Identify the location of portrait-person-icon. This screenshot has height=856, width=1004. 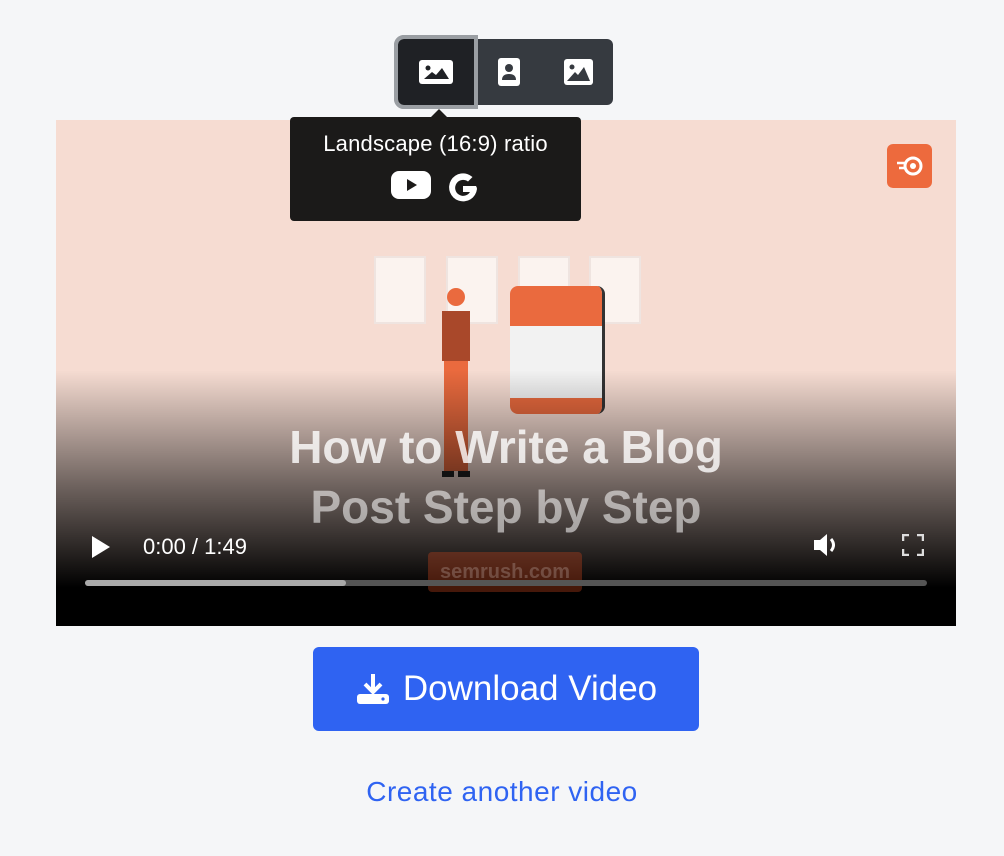
(508, 72).